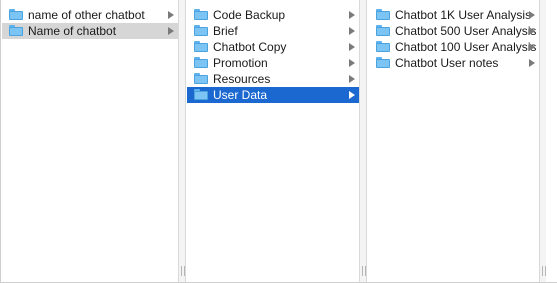 This screenshot has width=557, height=283. I want to click on folder-label: Chatbot Copy, so click(250, 47).